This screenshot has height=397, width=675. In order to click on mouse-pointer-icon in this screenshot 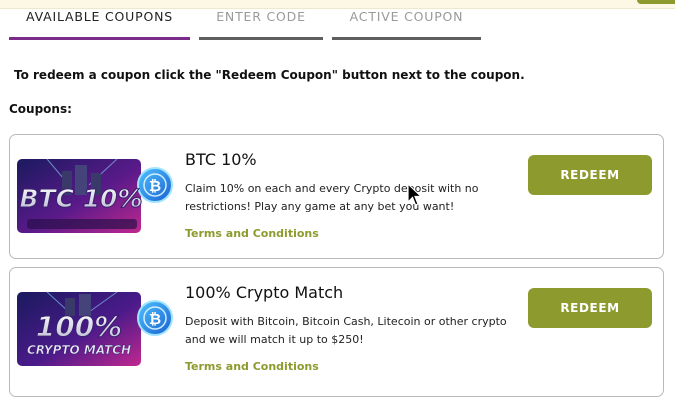, I will do `click(415, 194)`.